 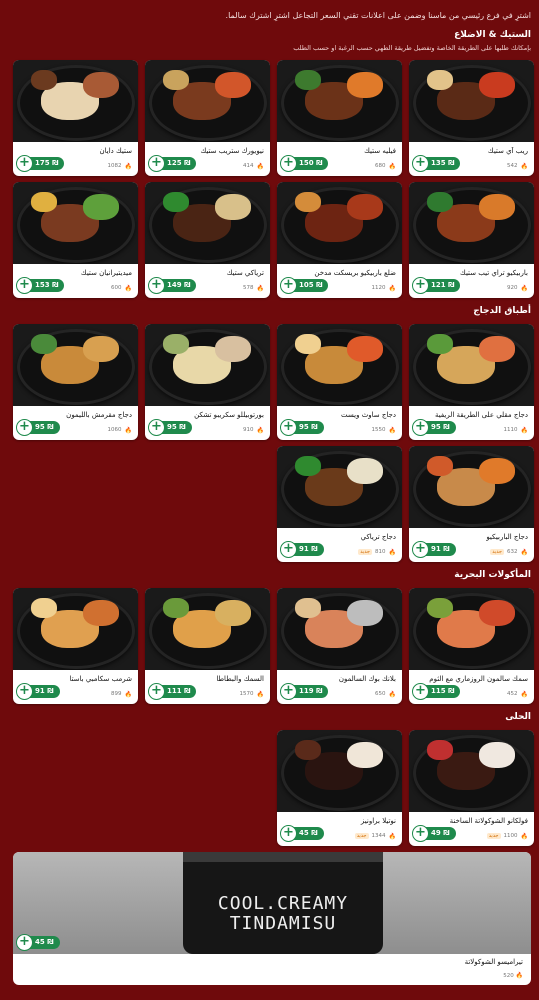 I want to click on menu-item-meta: 920 🔥, so click(x=471, y=288).